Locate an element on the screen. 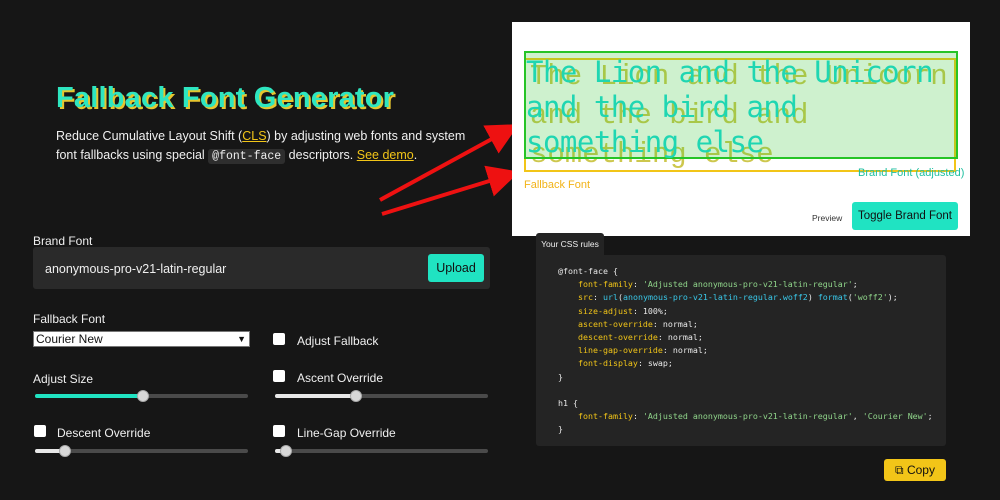  ascent-override-thumb is located at coordinates (356, 396).